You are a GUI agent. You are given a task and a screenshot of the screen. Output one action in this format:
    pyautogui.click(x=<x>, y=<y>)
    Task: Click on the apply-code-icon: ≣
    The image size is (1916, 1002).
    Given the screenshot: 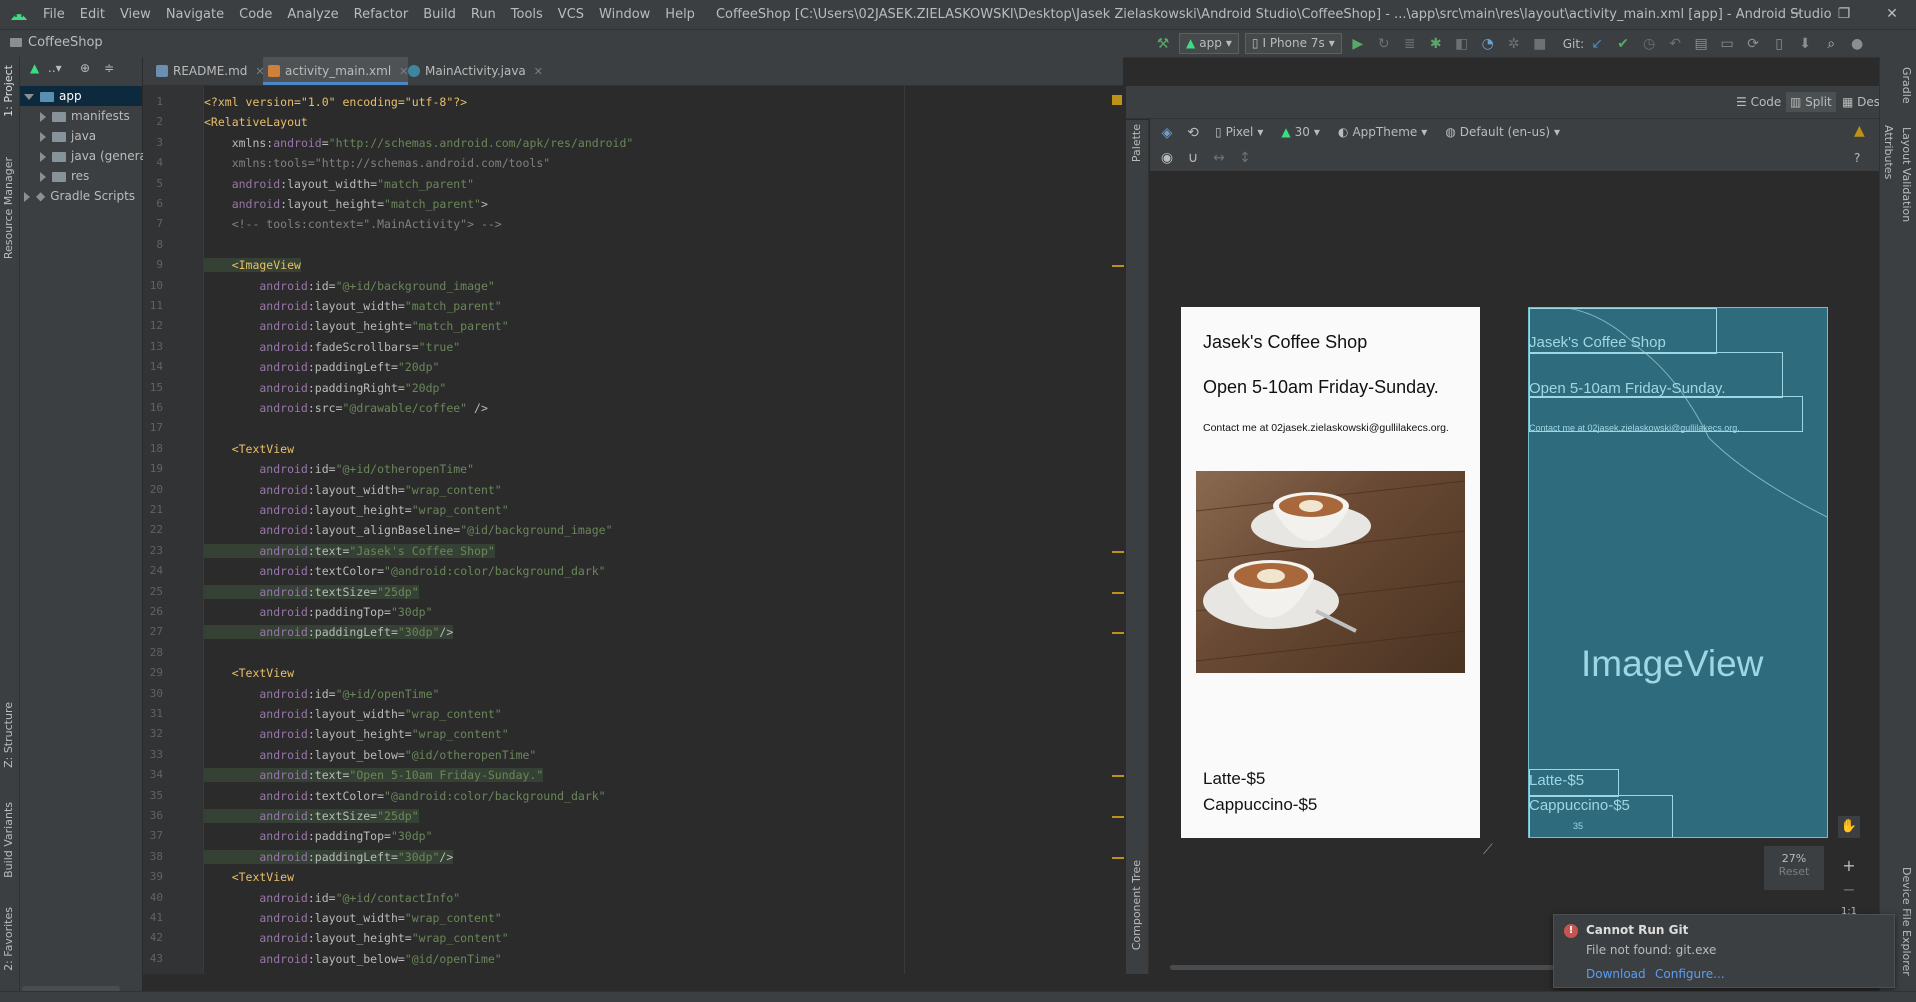 What is the action you would take?
    pyautogui.click(x=1410, y=44)
    